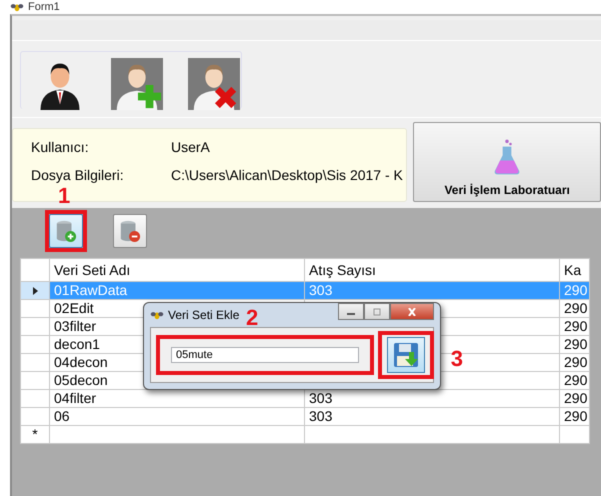 This screenshot has height=496, width=601. I want to click on add-user-icon, so click(137, 84).